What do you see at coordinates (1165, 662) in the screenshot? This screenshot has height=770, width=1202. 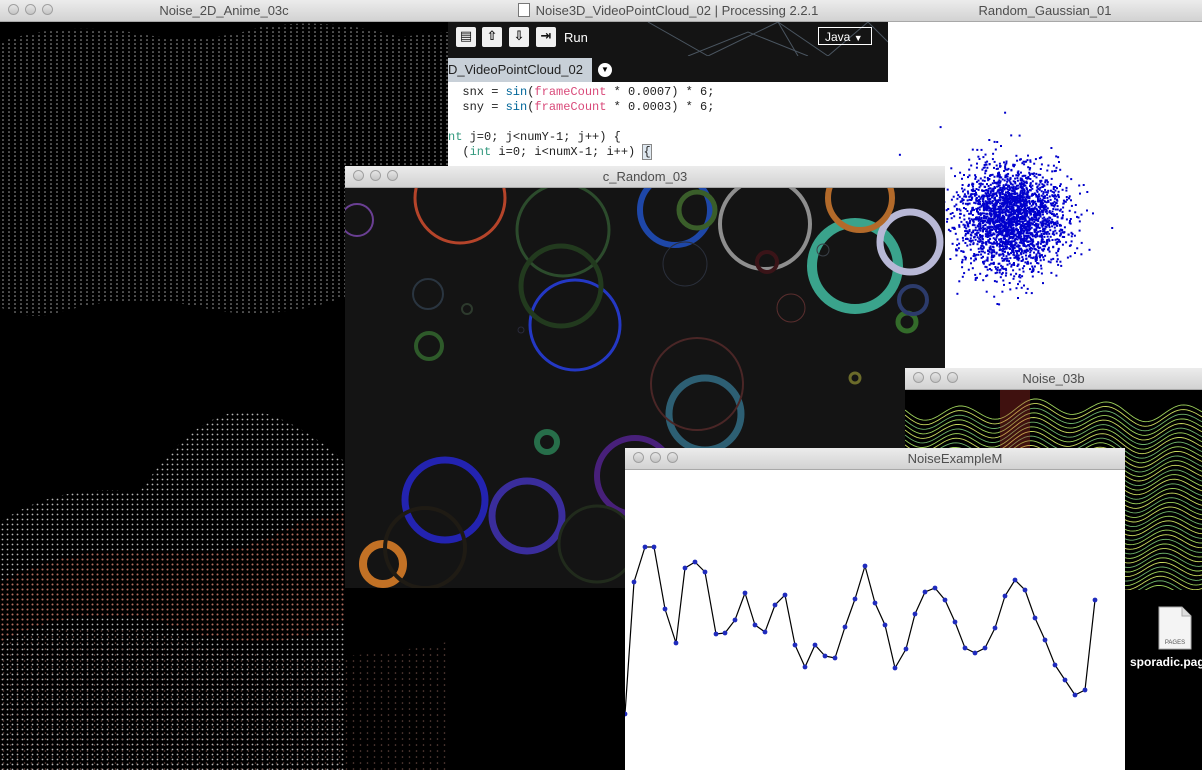 I see `desktop-file-label: sporadic.pages` at bounding box center [1165, 662].